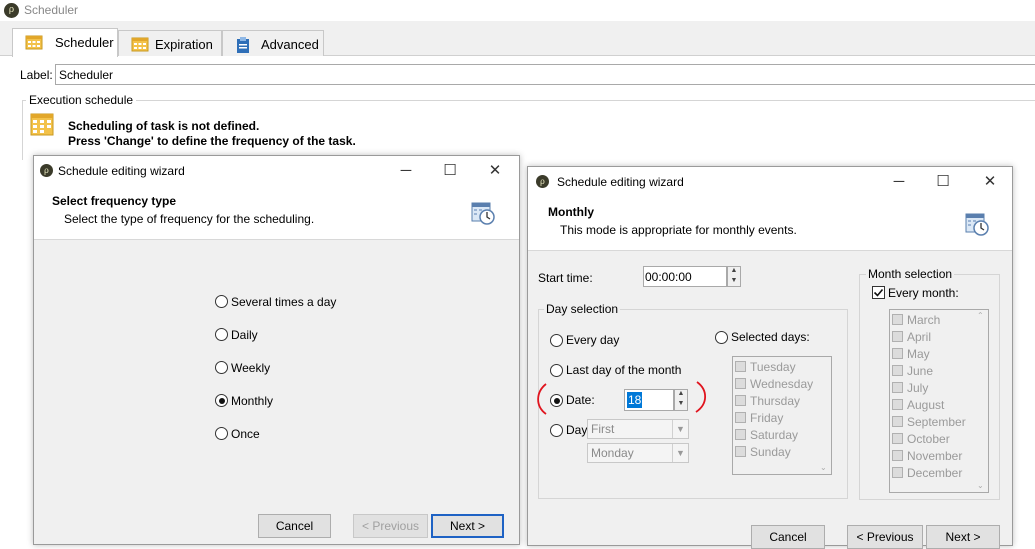  I want to click on radio-label: Monthly, so click(252, 401).